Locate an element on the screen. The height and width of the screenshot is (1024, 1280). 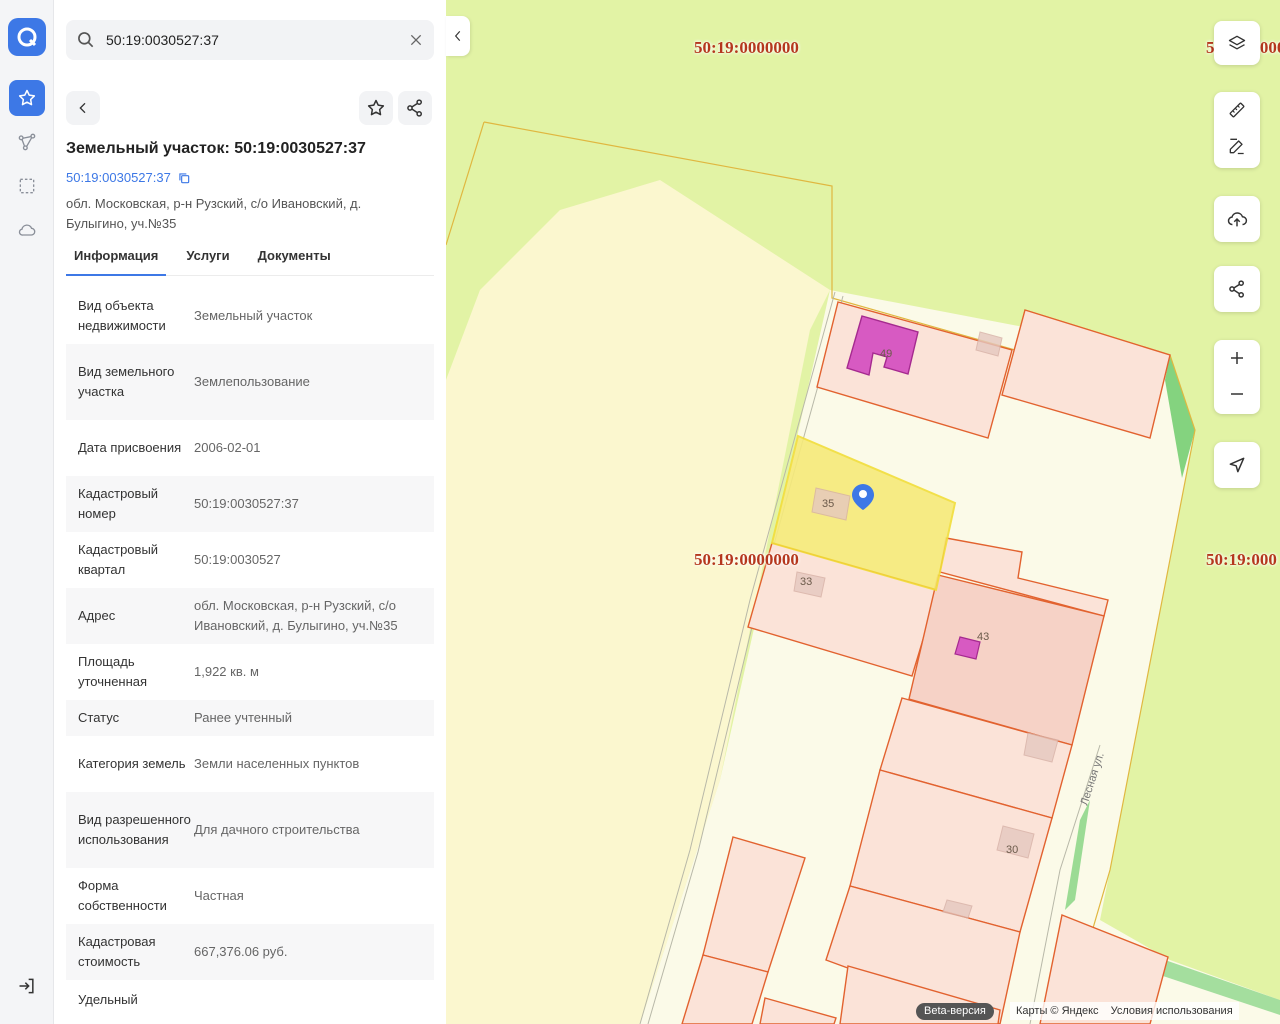
cloud-icon is located at coordinates (27, 230).